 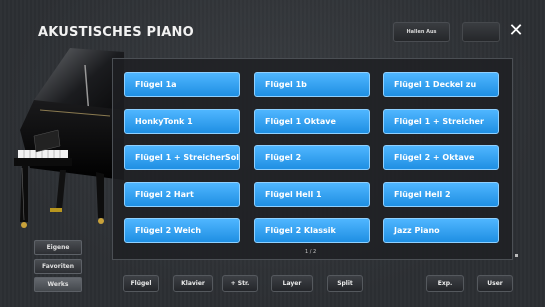 I want to click on blank-button, so click(x=481, y=32).